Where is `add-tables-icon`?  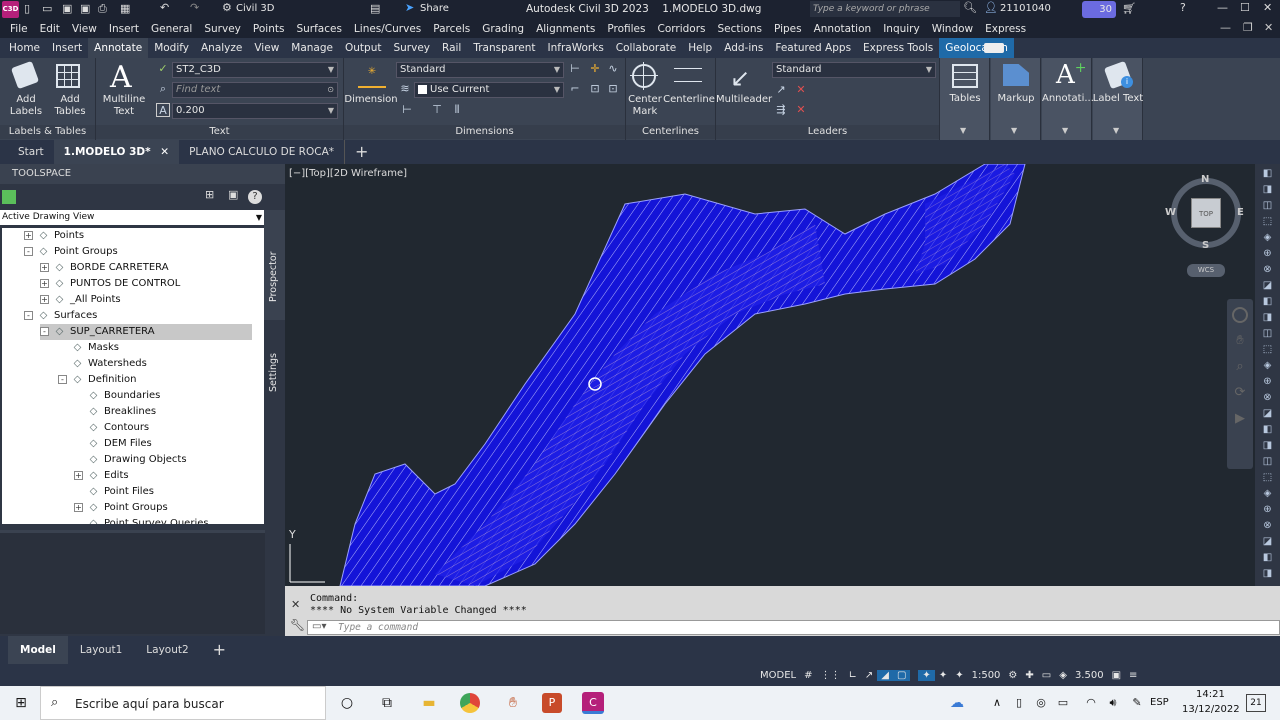
add-tables-icon is located at coordinates (68, 76).